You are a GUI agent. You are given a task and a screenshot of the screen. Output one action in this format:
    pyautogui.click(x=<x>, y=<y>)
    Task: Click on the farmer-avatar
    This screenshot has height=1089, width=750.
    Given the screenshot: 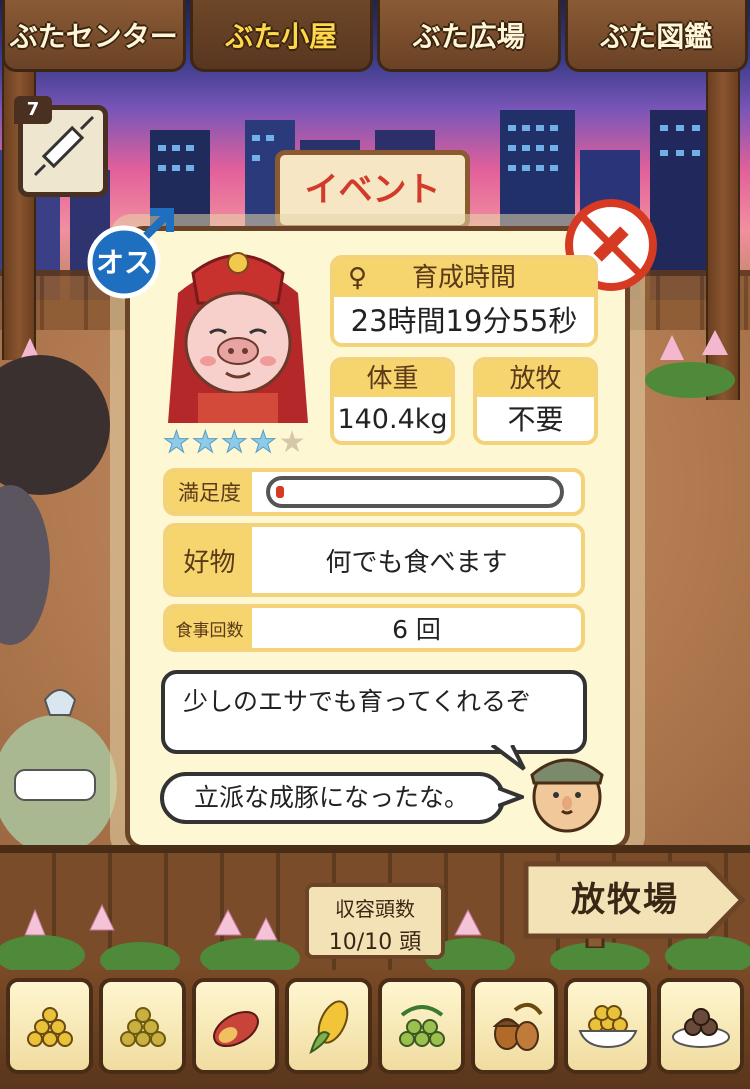 What is the action you would take?
    pyautogui.click(x=567, y=795)
    